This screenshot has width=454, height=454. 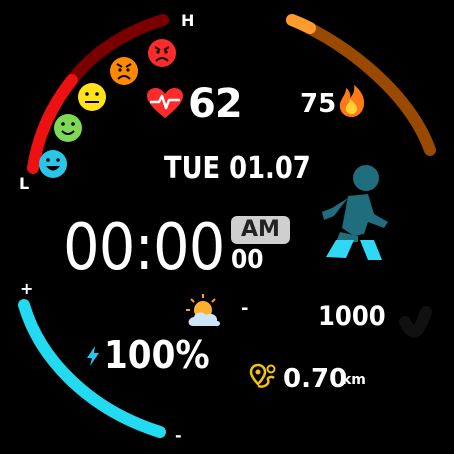 What do you see at coordinates (315, 379) in the screenshot?
I see `distance-value: 0.70` at bounding box center [315, 379].